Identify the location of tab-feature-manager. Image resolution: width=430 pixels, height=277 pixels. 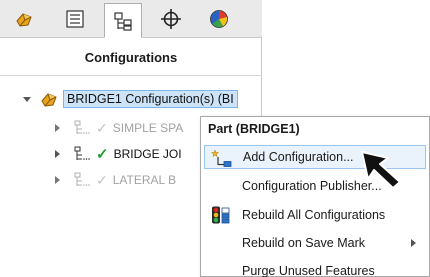
(25, 19).